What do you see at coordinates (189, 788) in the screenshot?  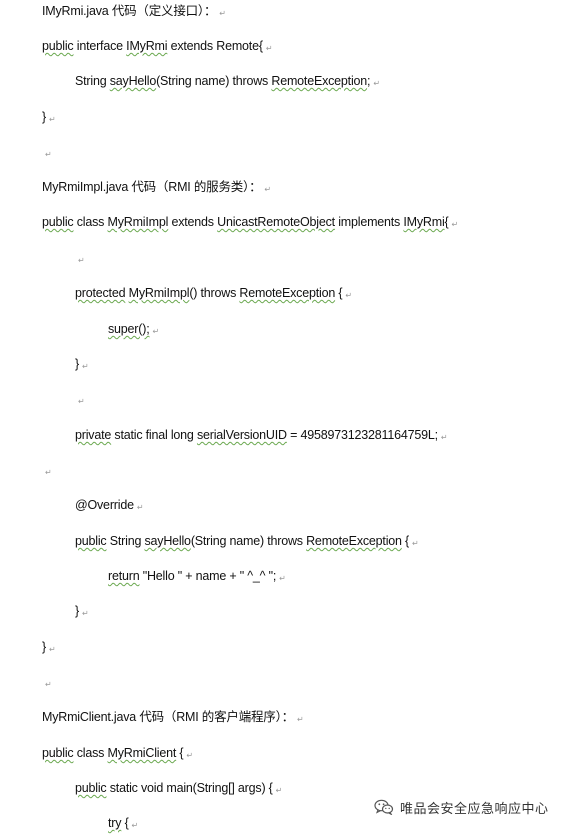 I see `code-text: static void main(String[] args) {` at bounding box center [189, 788].